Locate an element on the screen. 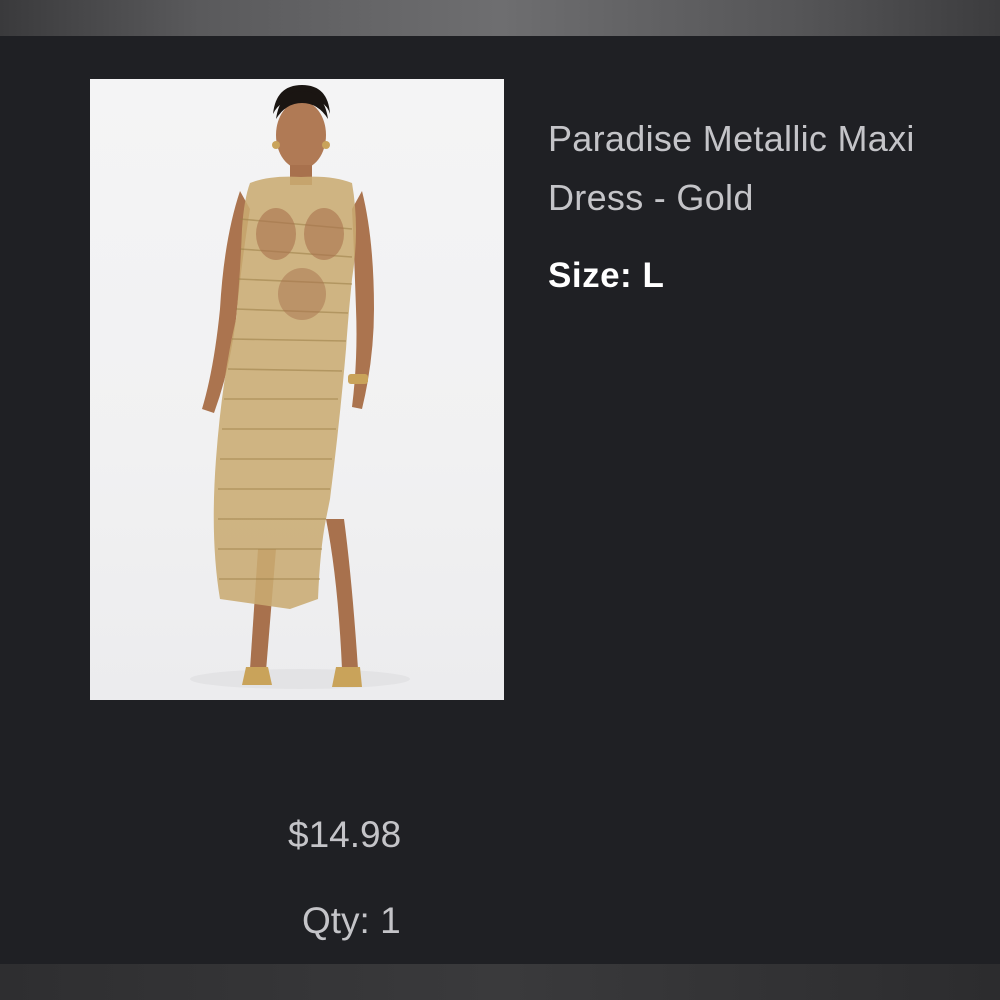 Image resolution: width=1000 pixels, height=1000 pixels. product-photo-illustration is located at coordinates (300, 387).